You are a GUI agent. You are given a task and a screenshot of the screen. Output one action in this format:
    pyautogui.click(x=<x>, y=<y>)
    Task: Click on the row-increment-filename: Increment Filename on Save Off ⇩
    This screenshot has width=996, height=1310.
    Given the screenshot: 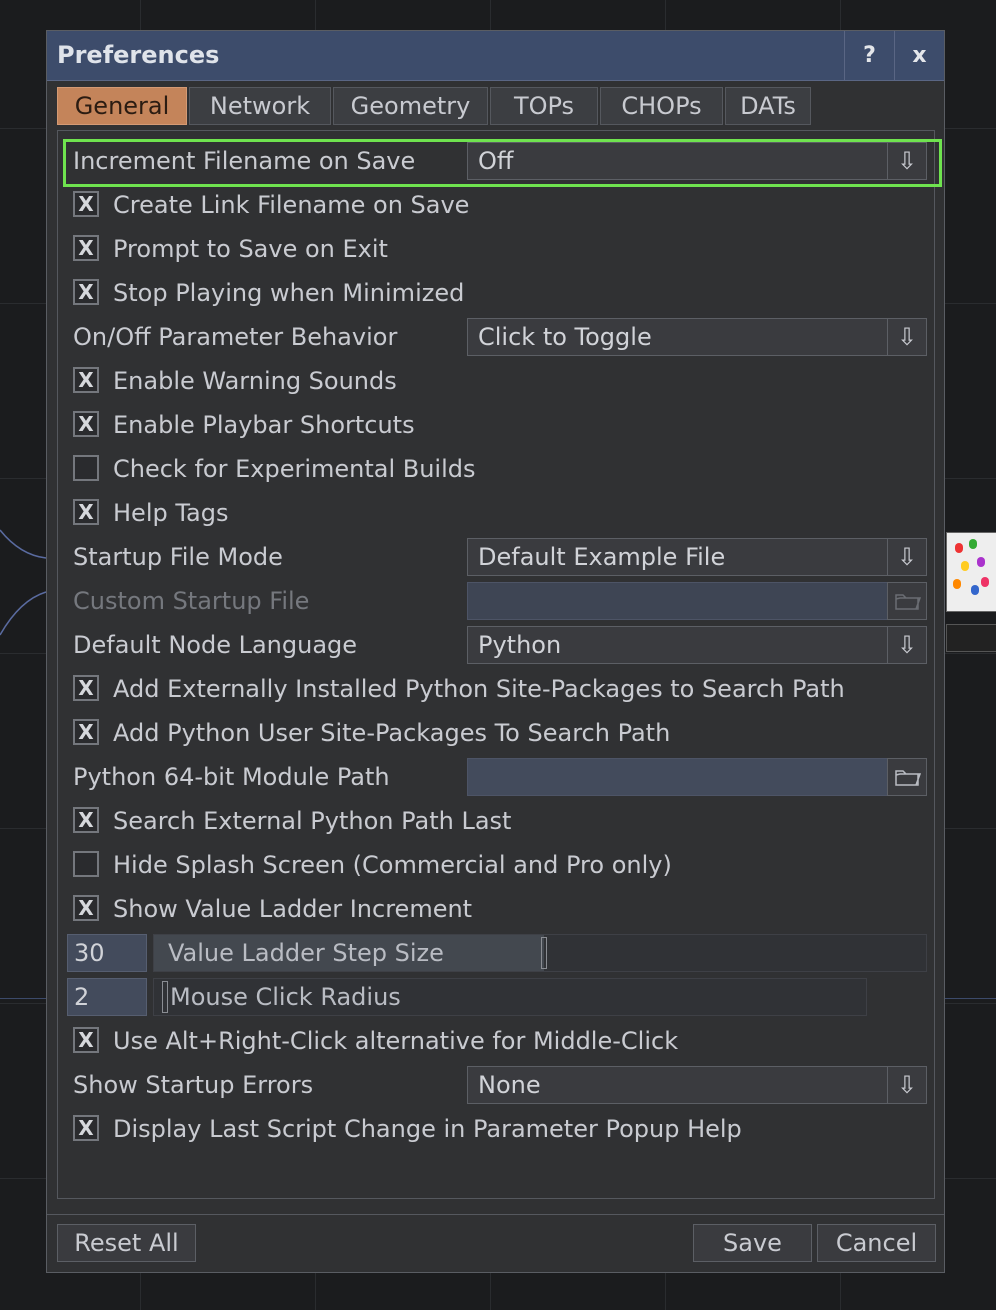 What is the action you would take?
    pyautogui.click(x=500, y=163)
    